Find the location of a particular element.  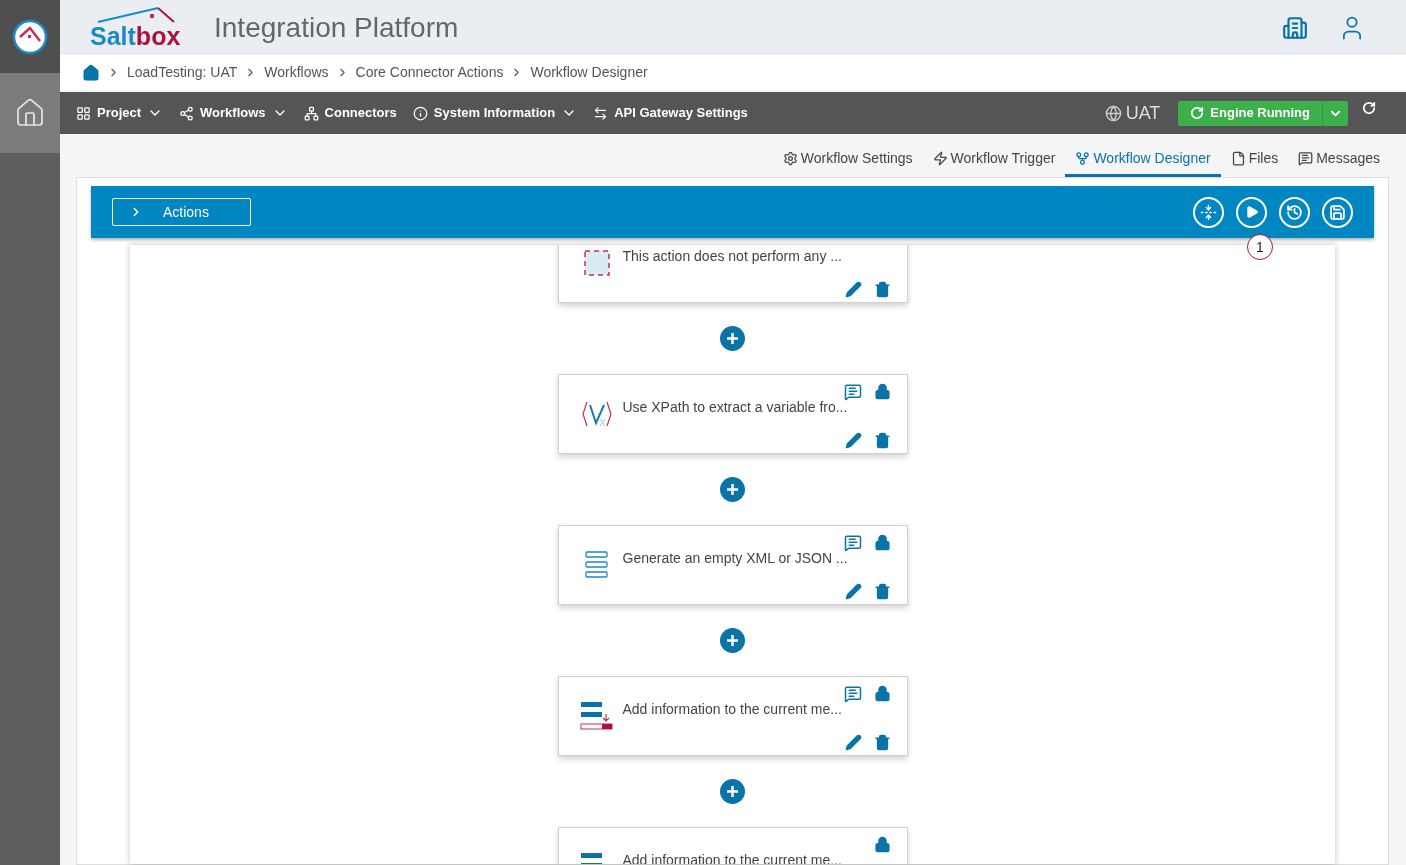

nav-menu-item: System Information is located at coordinates (495, 113).